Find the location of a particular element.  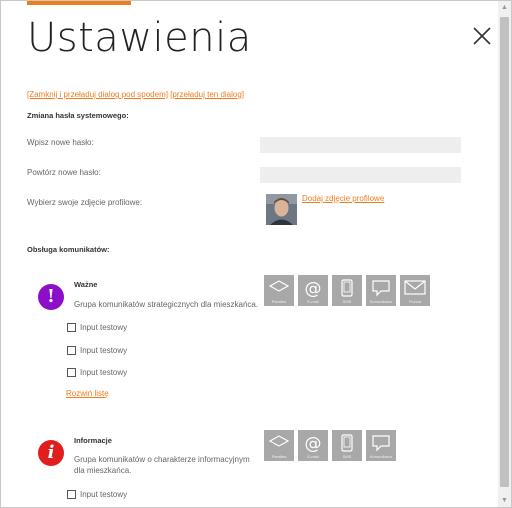

channel-post-button: Poczta is located at coordinates (415, 290).